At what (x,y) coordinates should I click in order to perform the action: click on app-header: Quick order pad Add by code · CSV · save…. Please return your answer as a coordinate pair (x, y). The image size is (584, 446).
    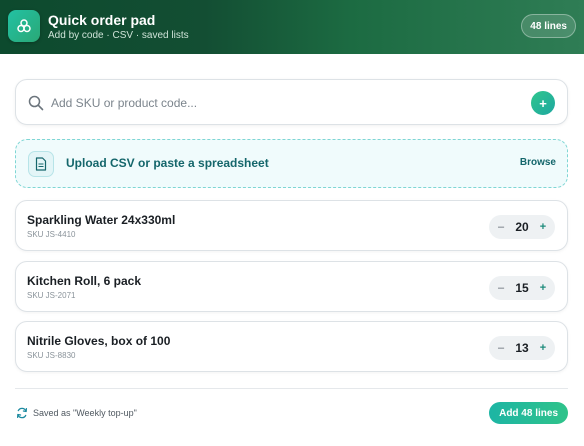
    Looking at the image, I should click on (292, 27).